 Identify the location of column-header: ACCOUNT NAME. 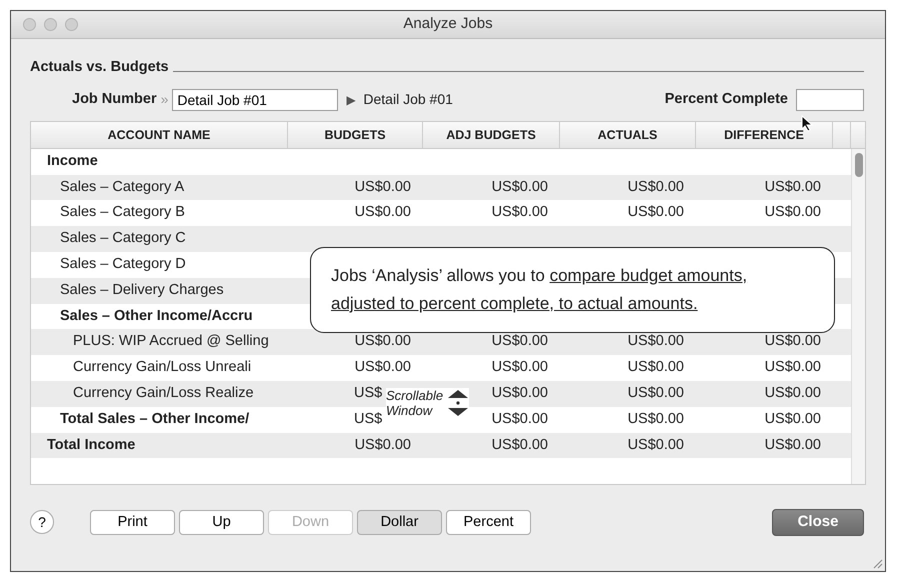
(159, 135).